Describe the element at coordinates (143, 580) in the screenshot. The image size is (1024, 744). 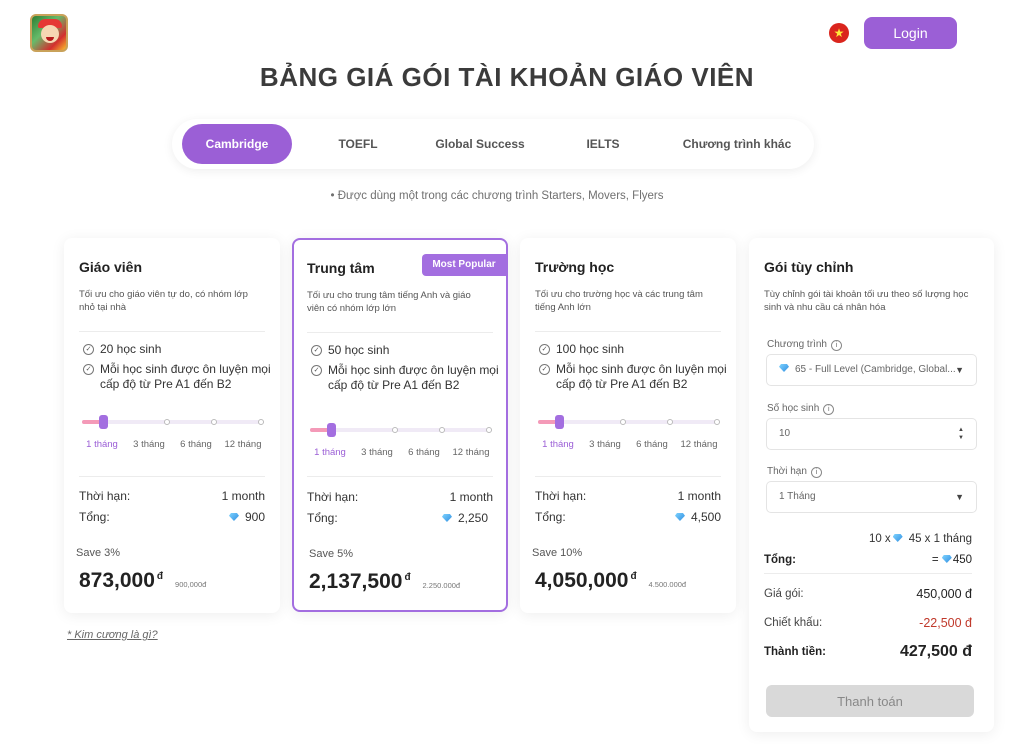
I see `plan-price: 873,000 đ900,000đ` at that location.